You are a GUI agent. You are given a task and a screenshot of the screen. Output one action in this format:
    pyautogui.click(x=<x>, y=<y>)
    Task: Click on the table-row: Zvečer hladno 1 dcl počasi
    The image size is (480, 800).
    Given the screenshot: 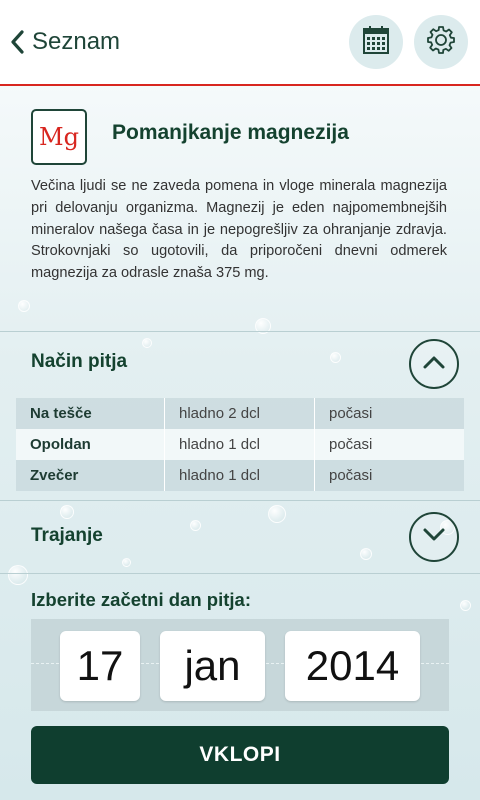 What is the action you would take?
    pyautogui.click(x=240, y=475)
    